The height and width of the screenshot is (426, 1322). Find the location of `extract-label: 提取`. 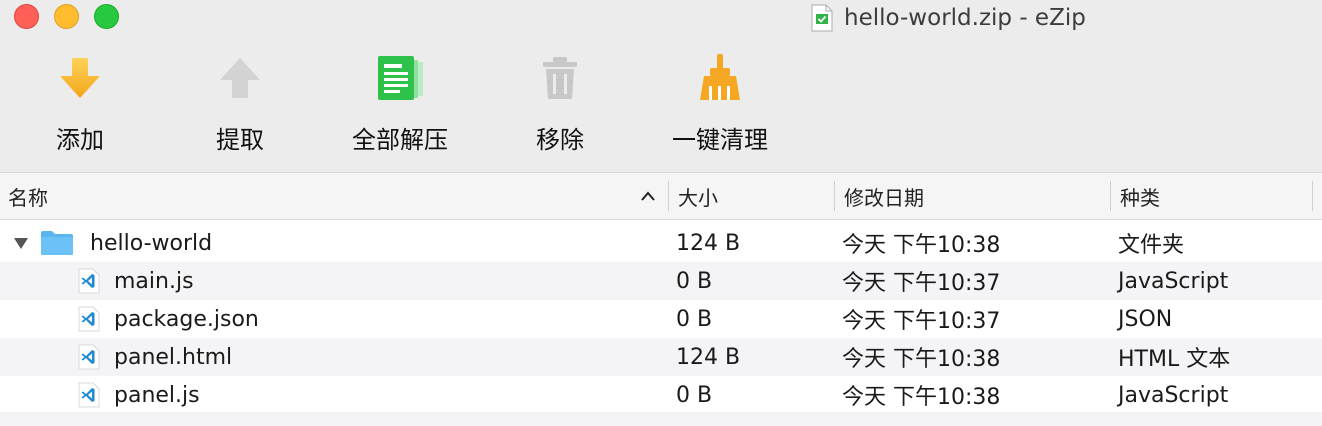

extract-label: 提取 is located at coordinates (240, 140).